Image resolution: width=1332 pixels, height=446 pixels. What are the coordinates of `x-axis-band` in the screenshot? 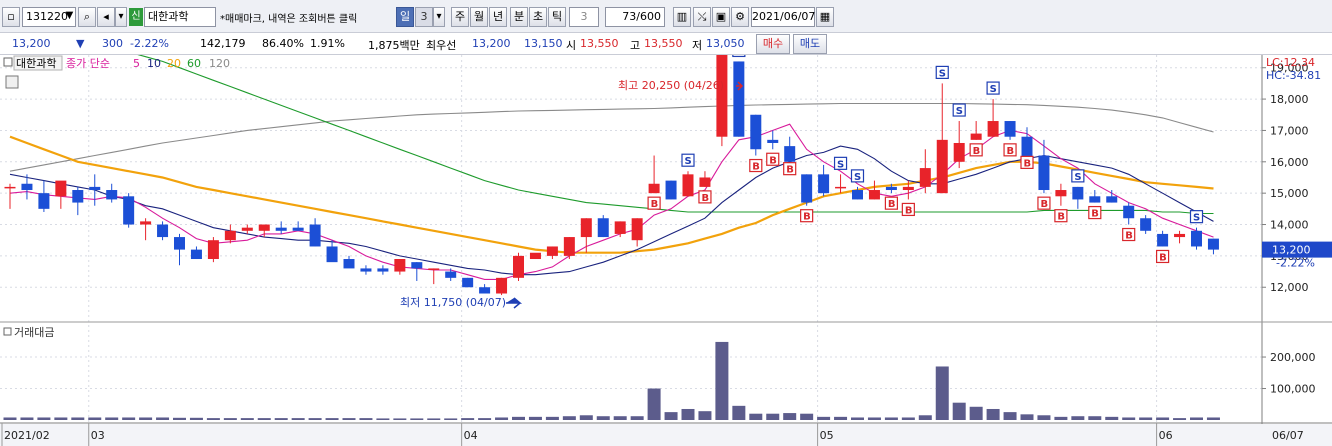 It's located at (666, 435).